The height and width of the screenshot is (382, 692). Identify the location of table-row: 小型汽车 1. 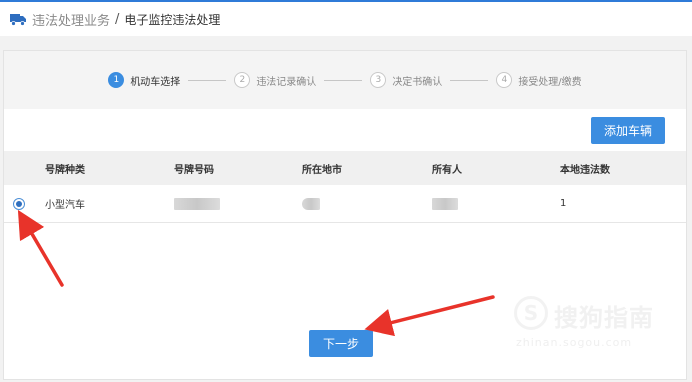
(345, 204).